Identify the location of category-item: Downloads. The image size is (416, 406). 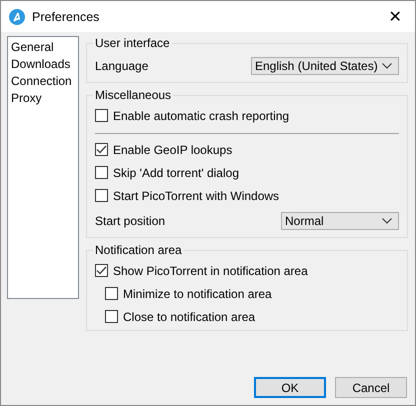
(43, 64).